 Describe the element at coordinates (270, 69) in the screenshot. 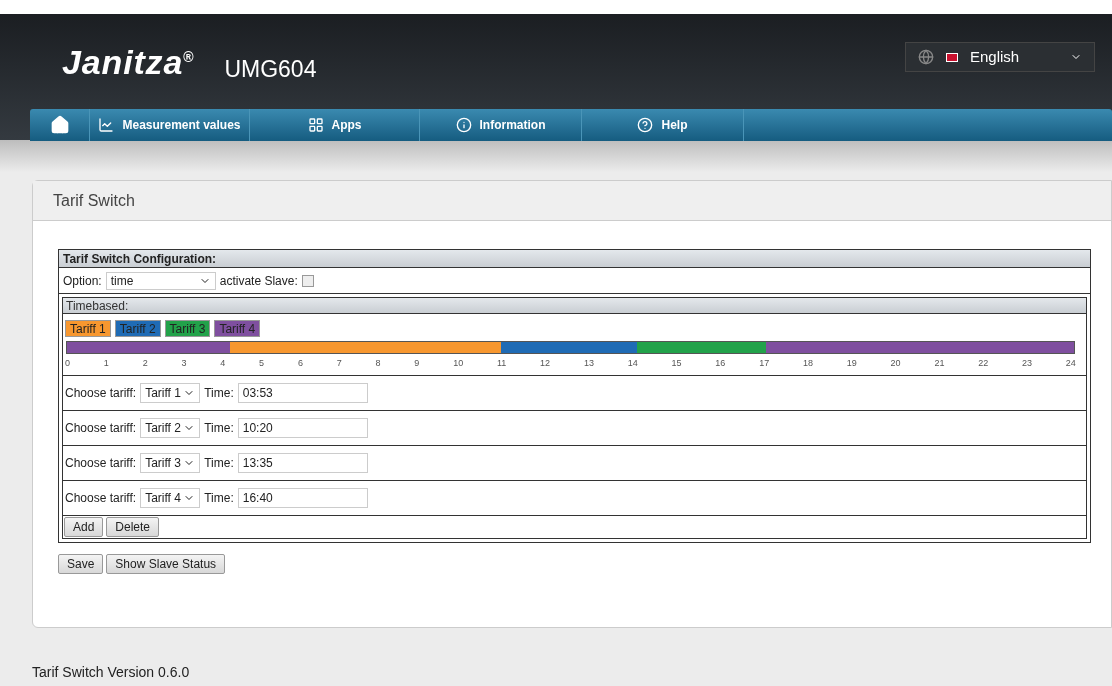

I see `device-name: UMG604` at that location.